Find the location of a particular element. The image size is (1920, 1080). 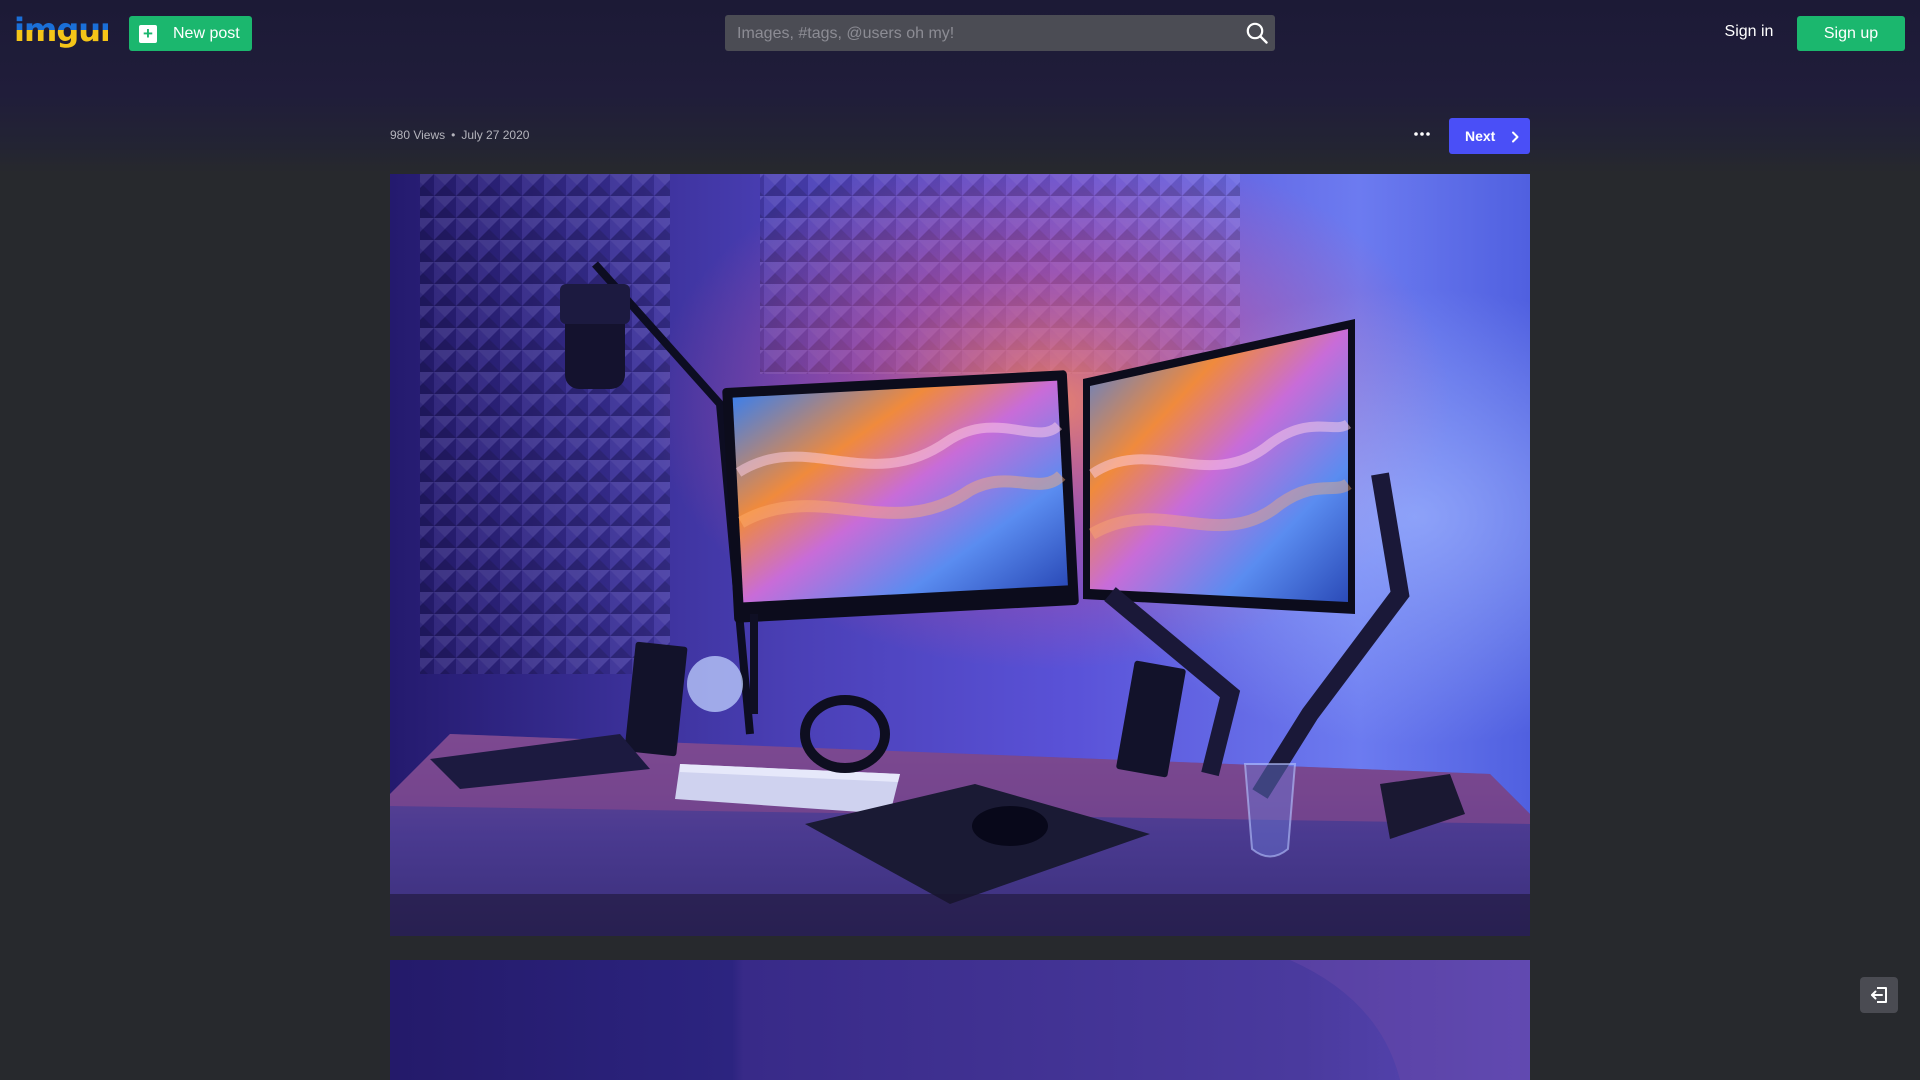

next-label: Next is located at coordinates (1480, 136).